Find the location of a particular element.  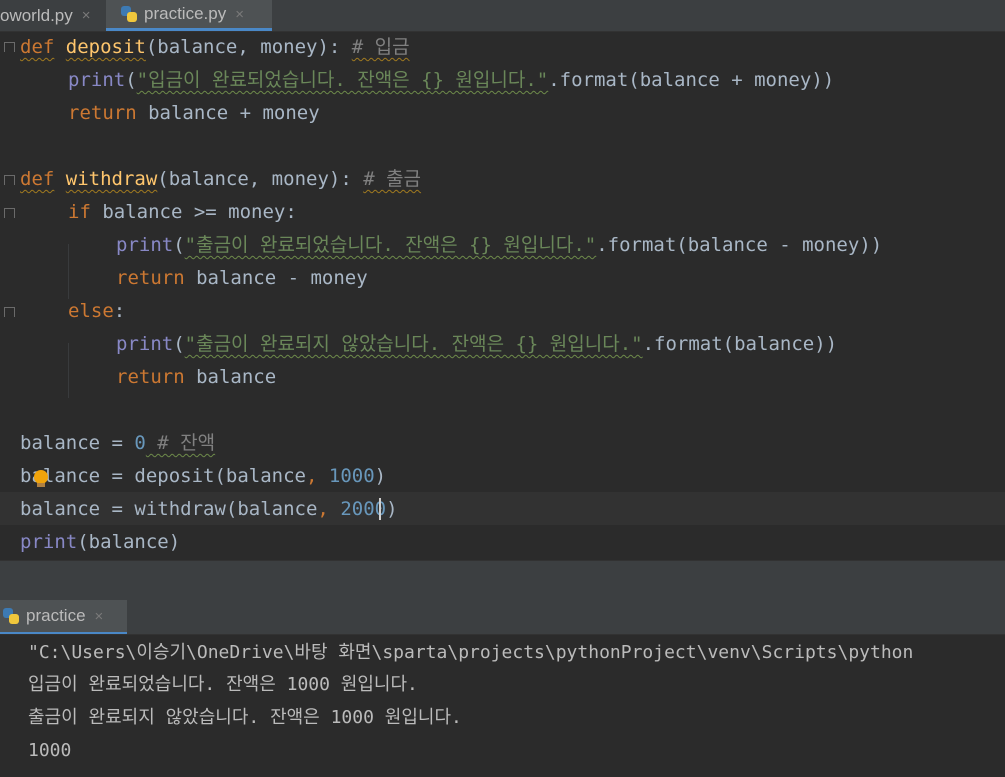

run-tab-practice: practice × is located at coordinates (63, 617).